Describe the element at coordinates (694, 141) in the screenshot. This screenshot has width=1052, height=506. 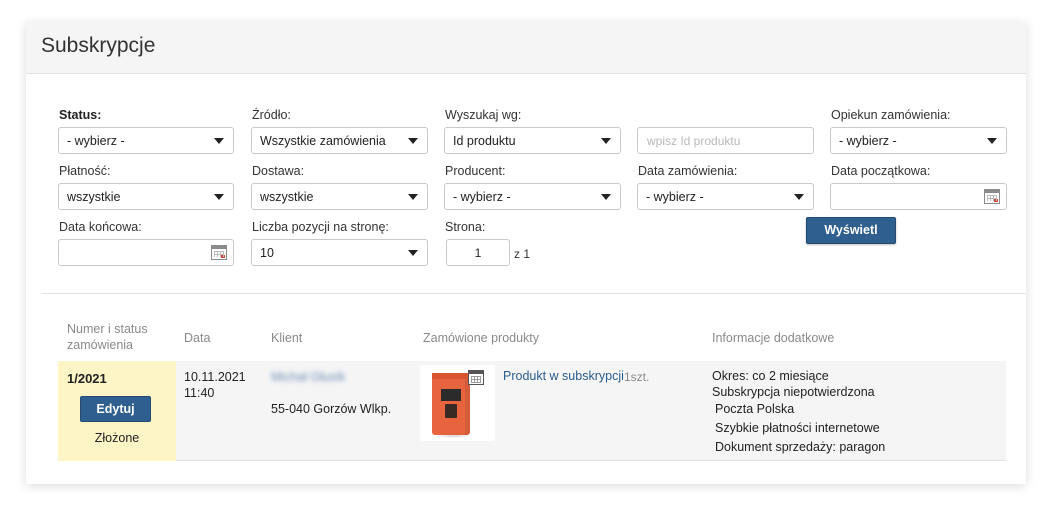
I see `search-input-placeholder: wpisz Id produktu` at that location.